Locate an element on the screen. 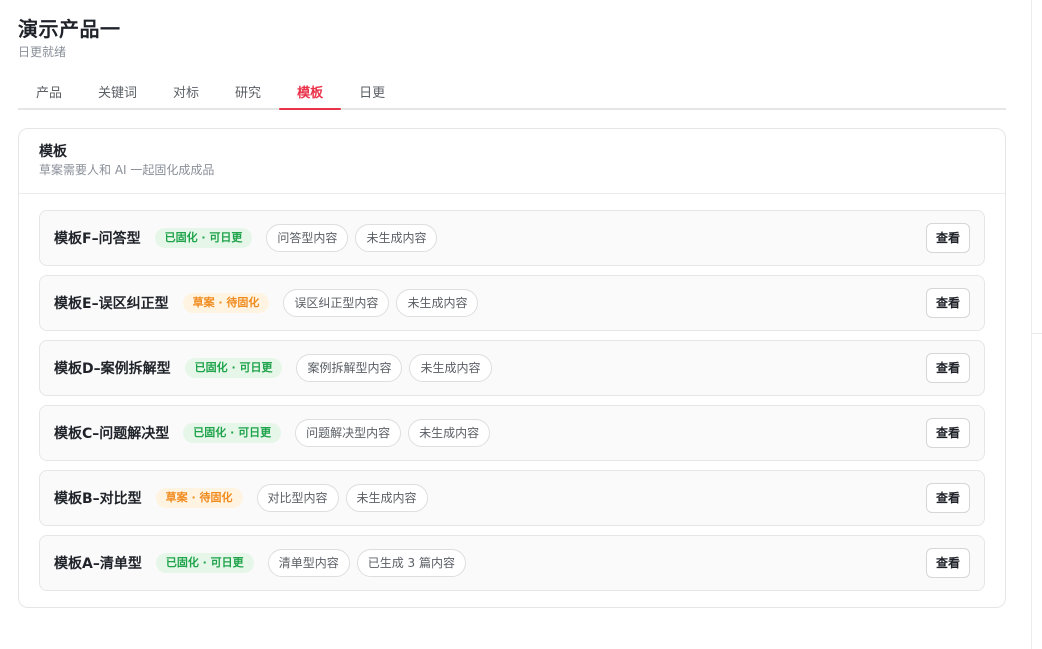 The image size is (1042, 649). page-subtitle: 日更就绪 is located at coordinates (42, 52).